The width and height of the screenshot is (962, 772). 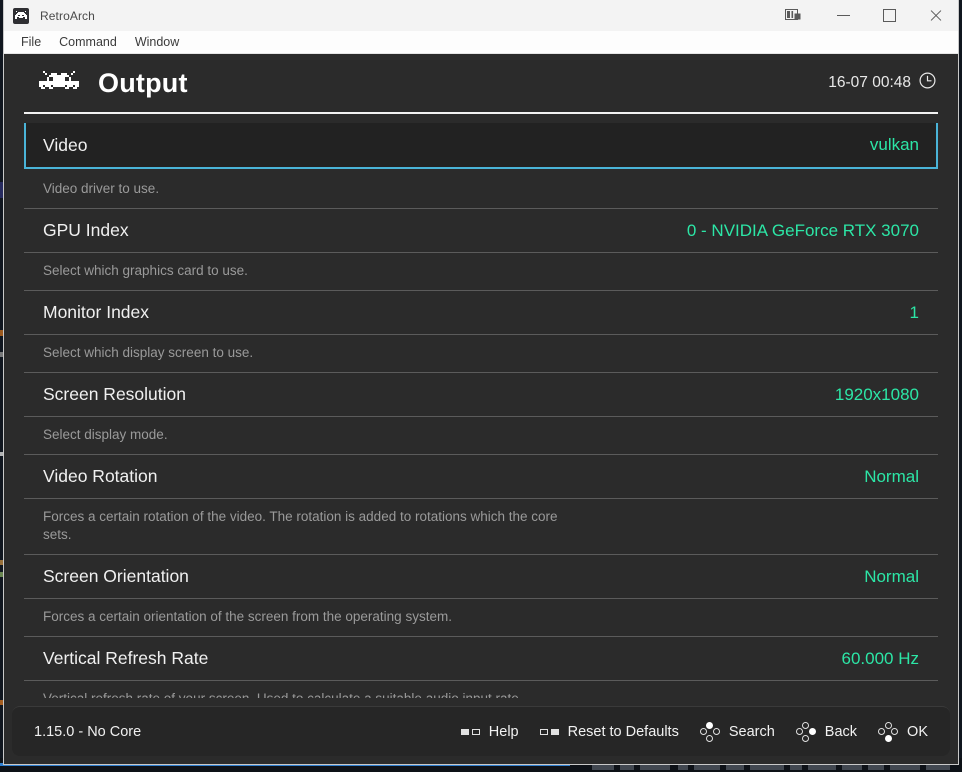 I want to click on shoulder-button-left-icon, so click(x=470, y=731).